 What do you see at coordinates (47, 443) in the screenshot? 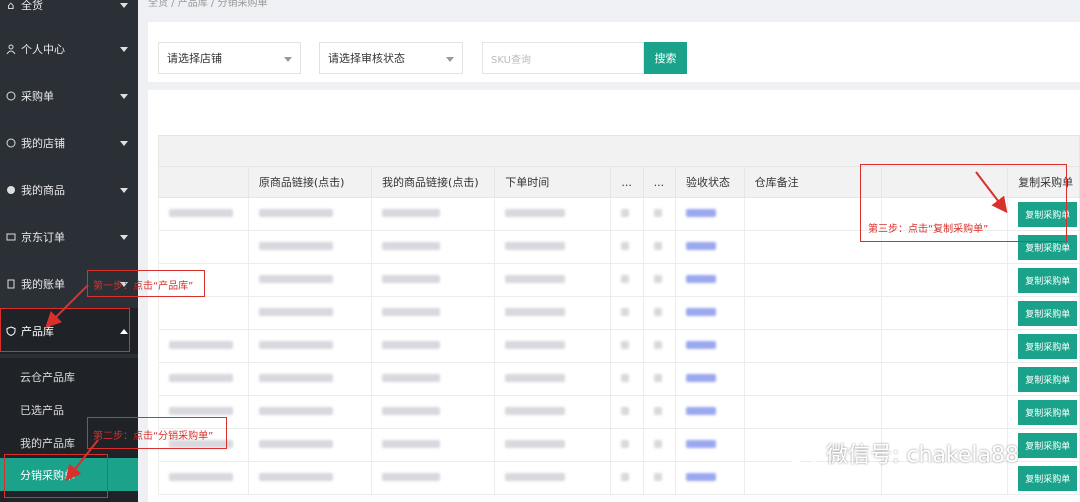
I see `sub-item-label: 我的产品库` at bounding box center [47, 443].